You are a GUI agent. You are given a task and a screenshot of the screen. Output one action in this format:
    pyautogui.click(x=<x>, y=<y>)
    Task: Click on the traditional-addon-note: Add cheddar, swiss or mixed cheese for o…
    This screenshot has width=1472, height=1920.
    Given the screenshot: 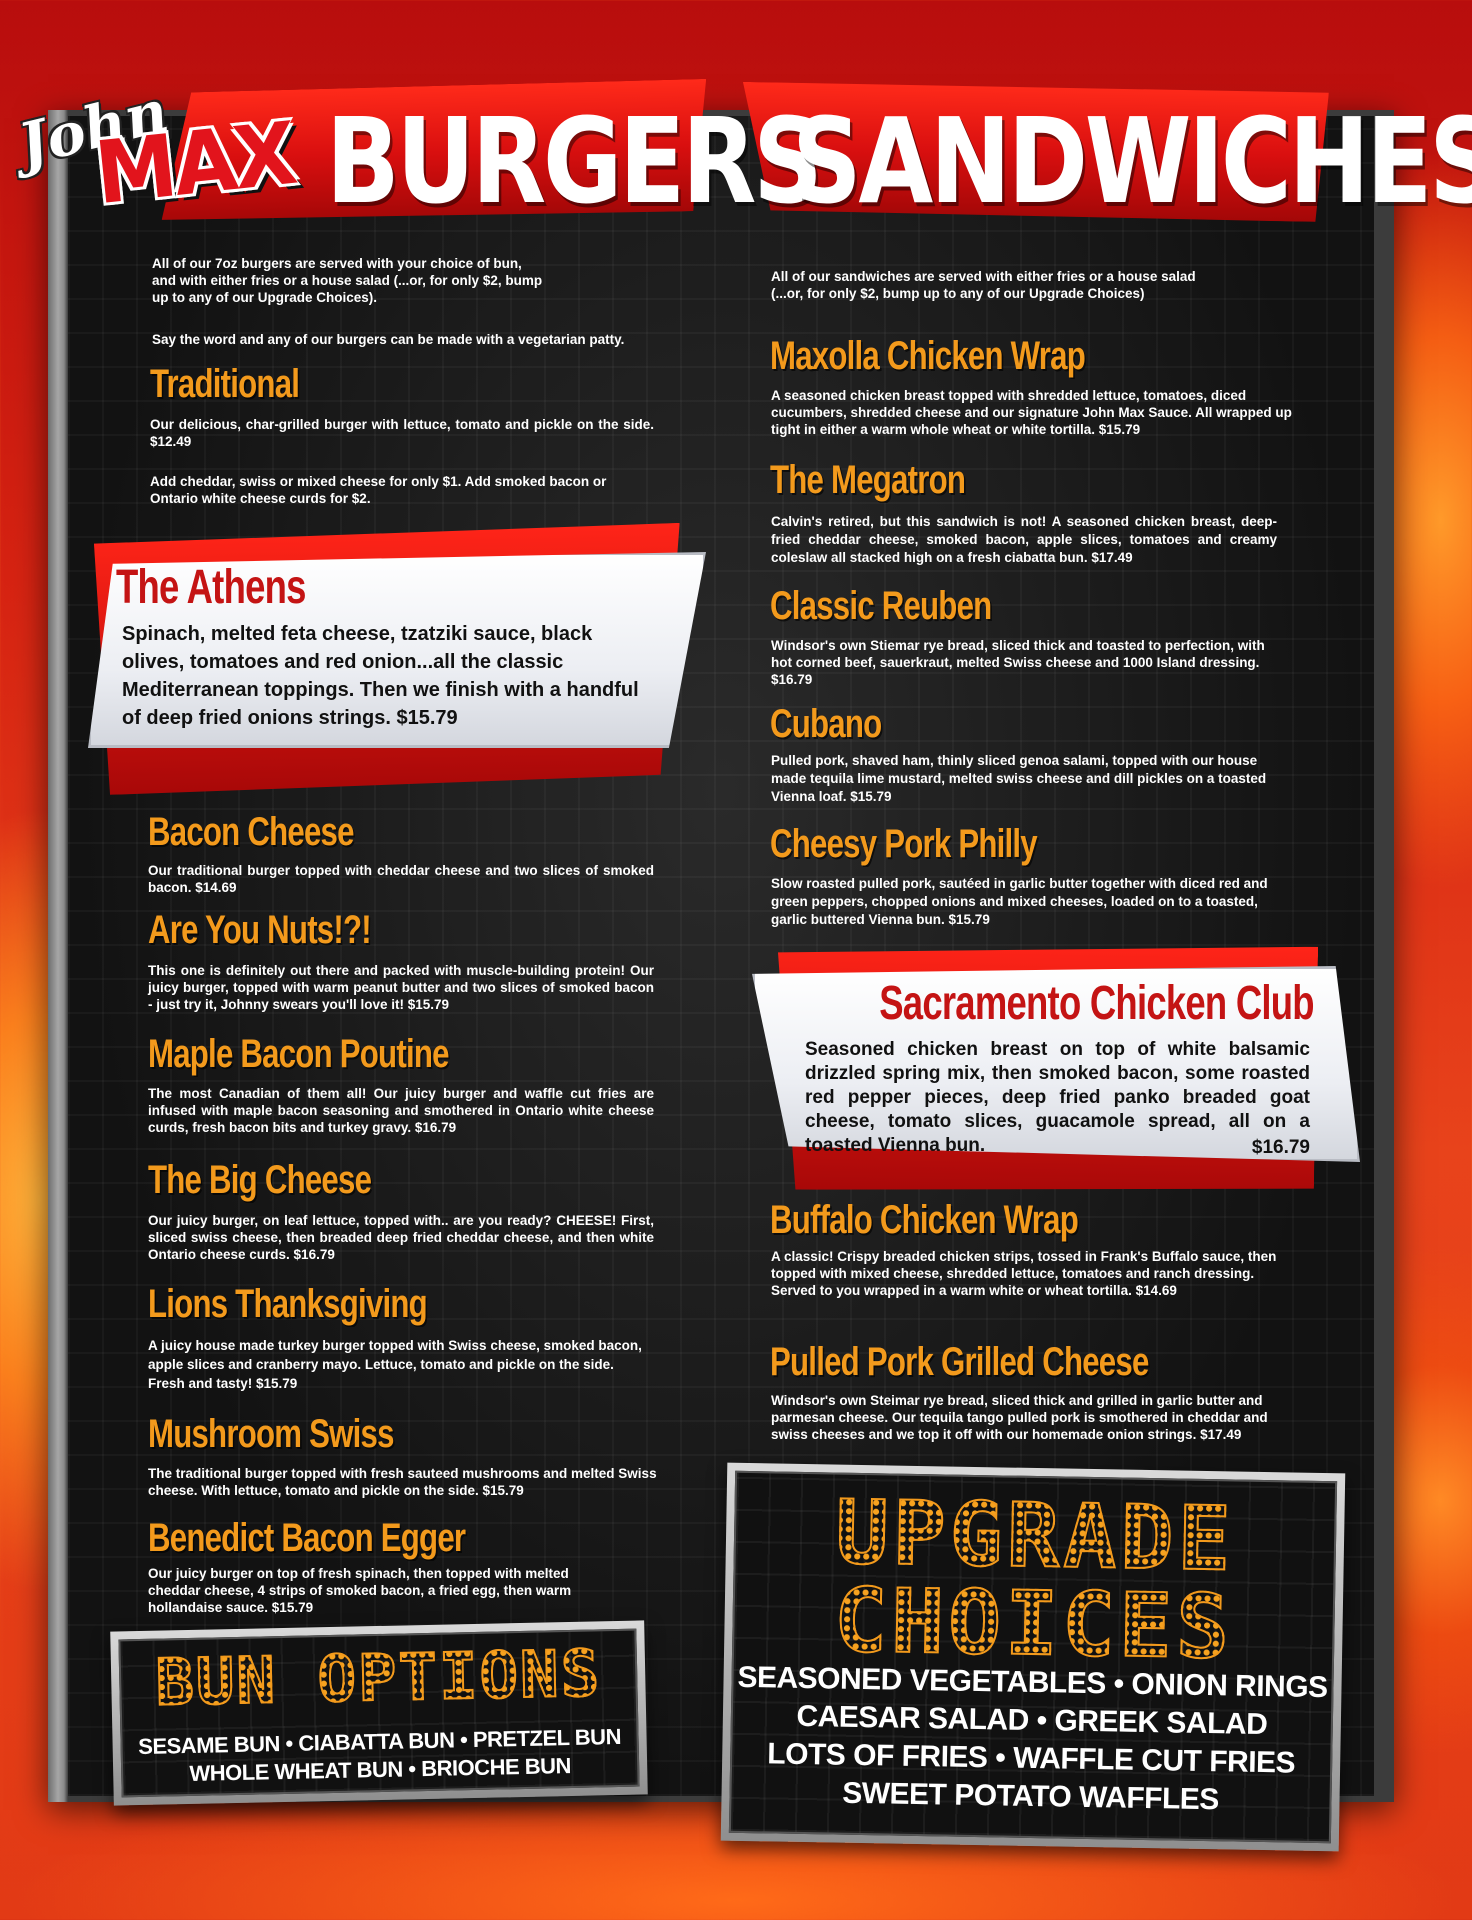 What is the action you would take?
    pyautogui.click(x=378, y=490)
    